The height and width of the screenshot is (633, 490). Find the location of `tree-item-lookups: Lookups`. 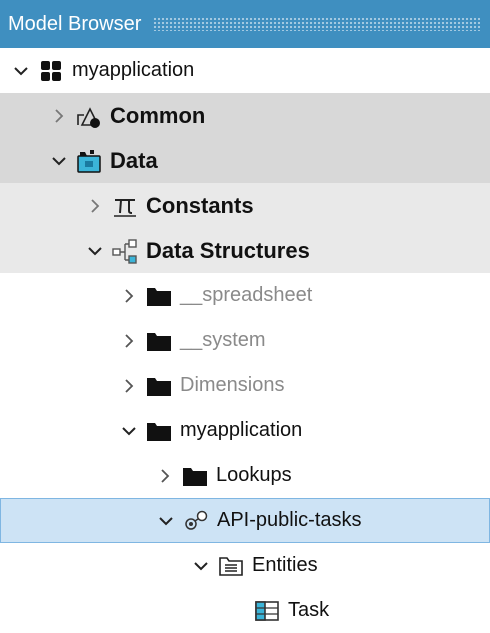

tree-item-lookups: Lookups is located at coordinates (245, 475).